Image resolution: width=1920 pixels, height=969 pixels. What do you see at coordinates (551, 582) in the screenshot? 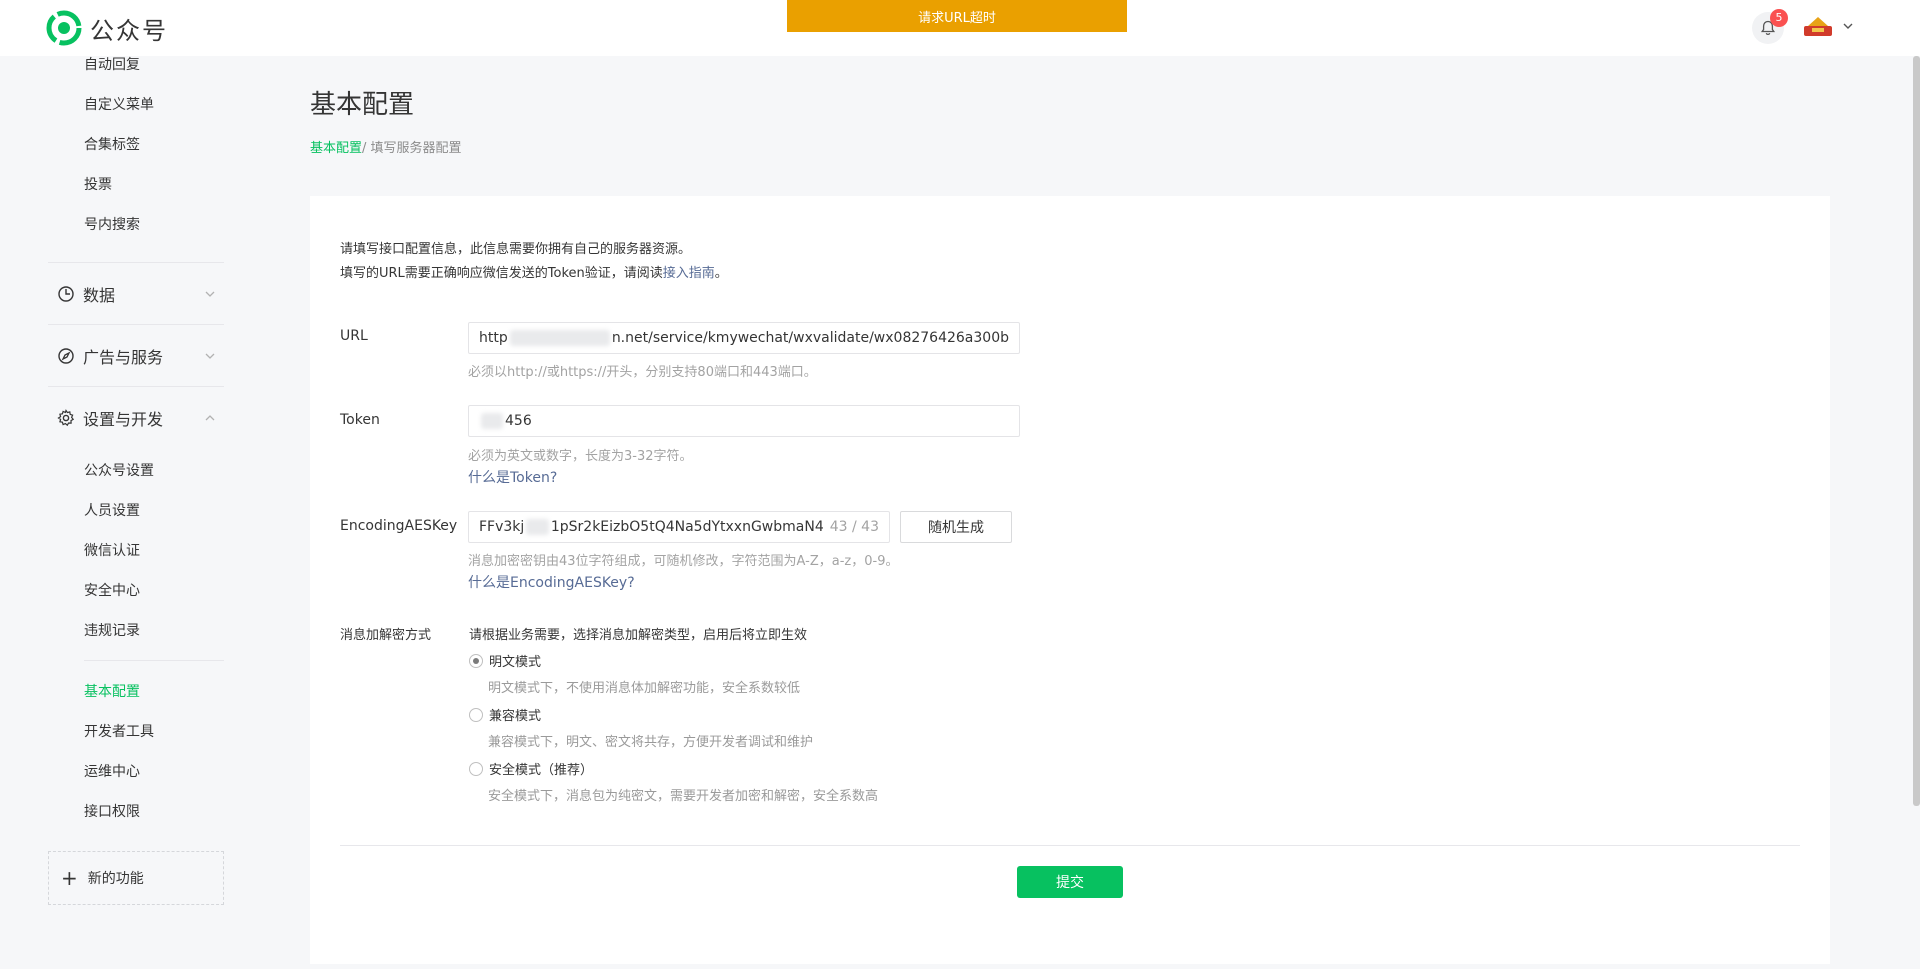
I see `what-is-aes-key-link: 什么是EncodingAESKey?` at bounding box center [551, 582].